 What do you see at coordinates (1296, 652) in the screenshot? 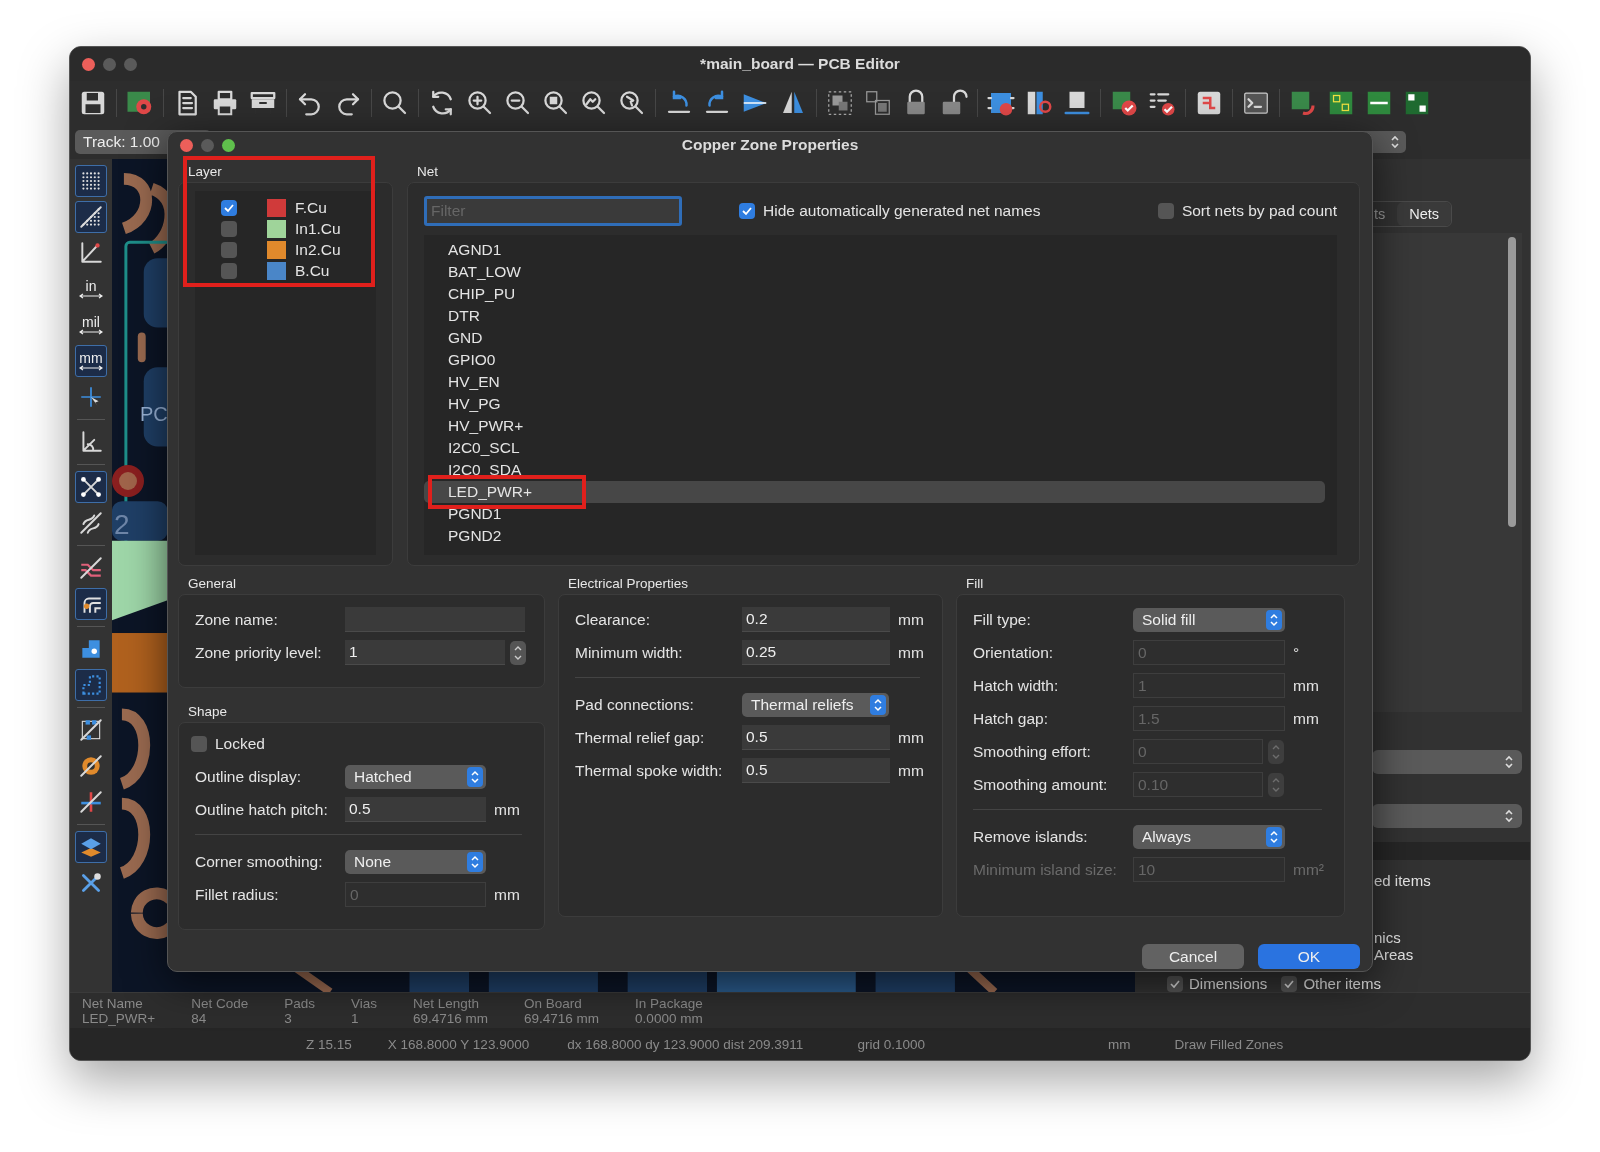
I see `unit-label: °` at bounding box center [1296, 652].